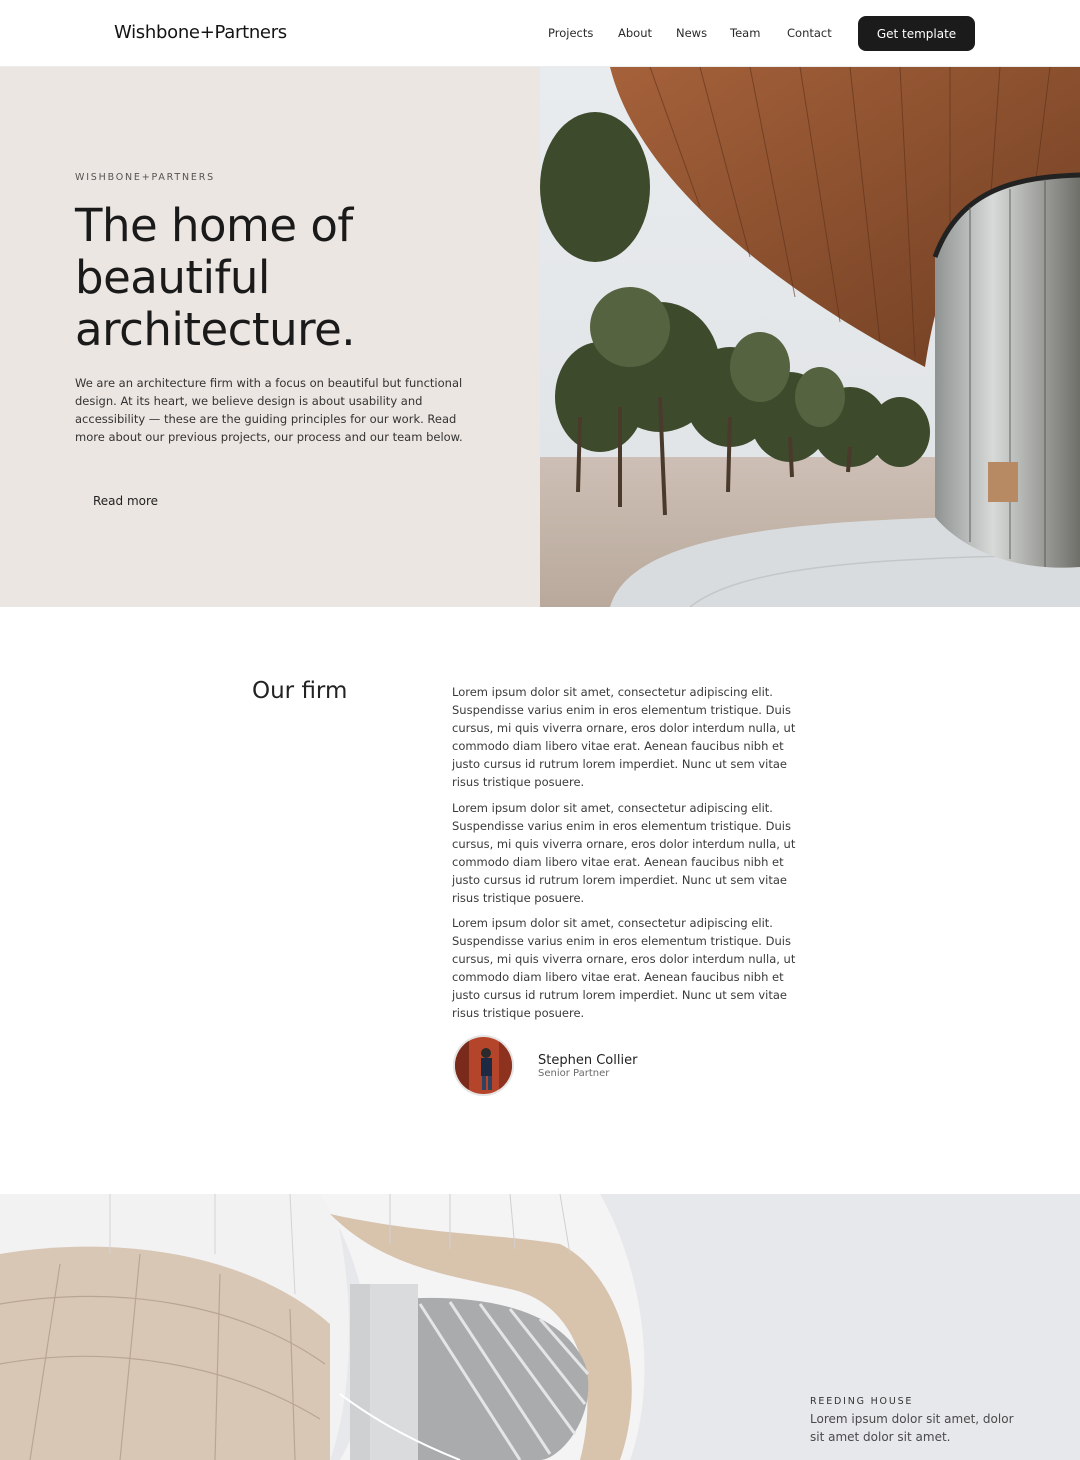 The width and height of the screenshot is (1080, 1460). What do you see at coordinates (300, 691) in the screenshot?
I see `firm-title: Our firm` at bounding box center [300, 691].